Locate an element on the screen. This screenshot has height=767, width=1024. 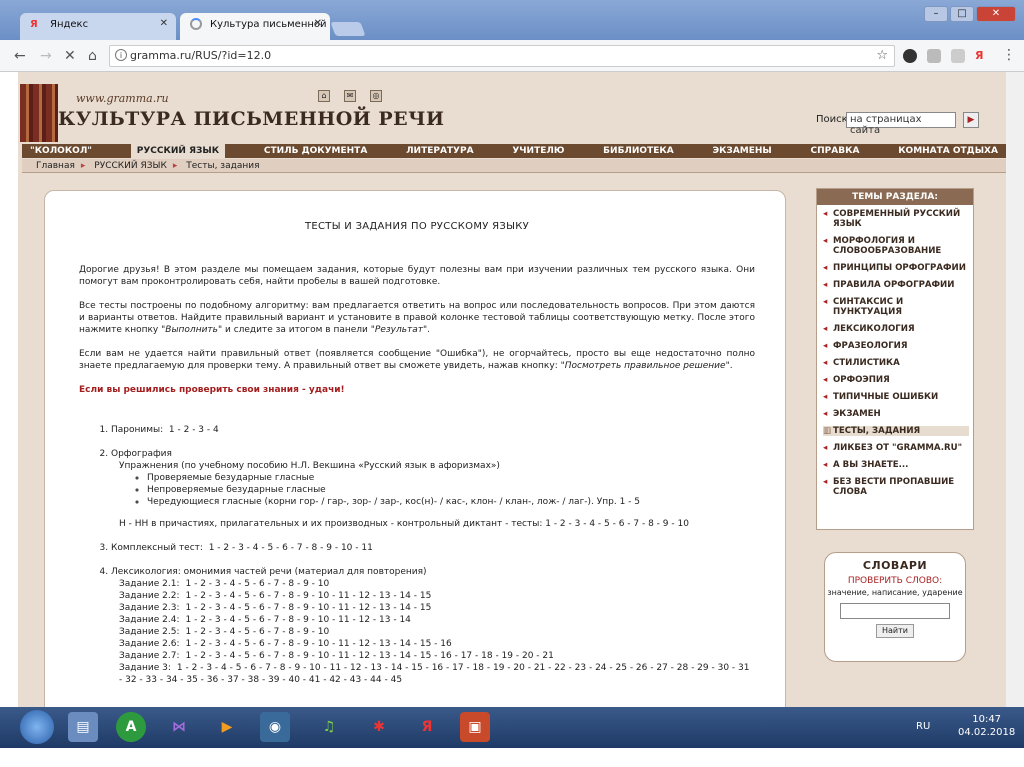
sidebar-item: СТИЛИСТИКА is located at coordinates (896, 363).